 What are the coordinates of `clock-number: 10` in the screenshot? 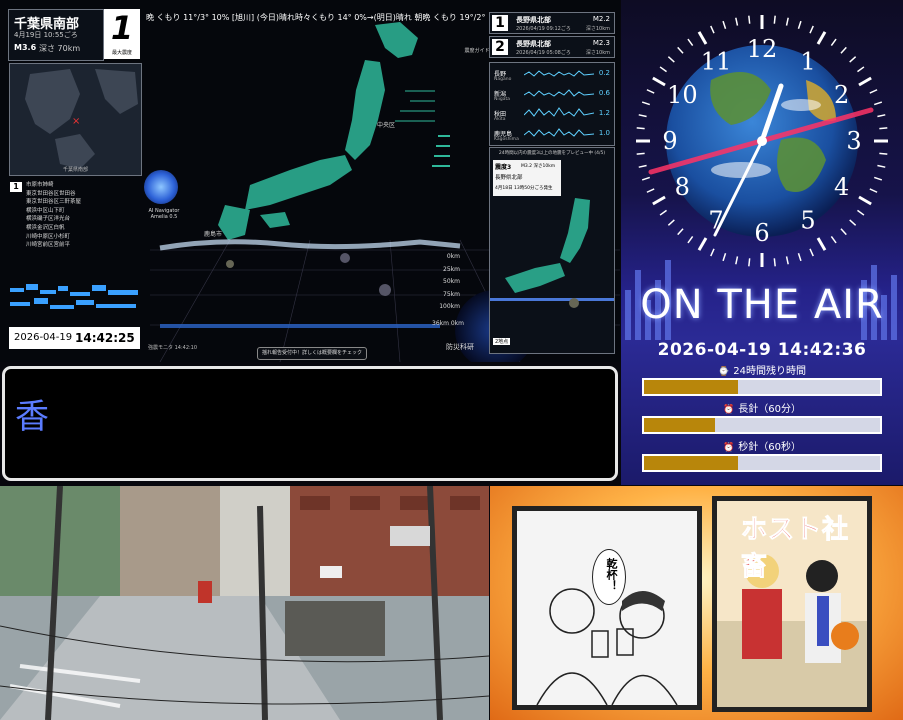 It's located at (682, 95).